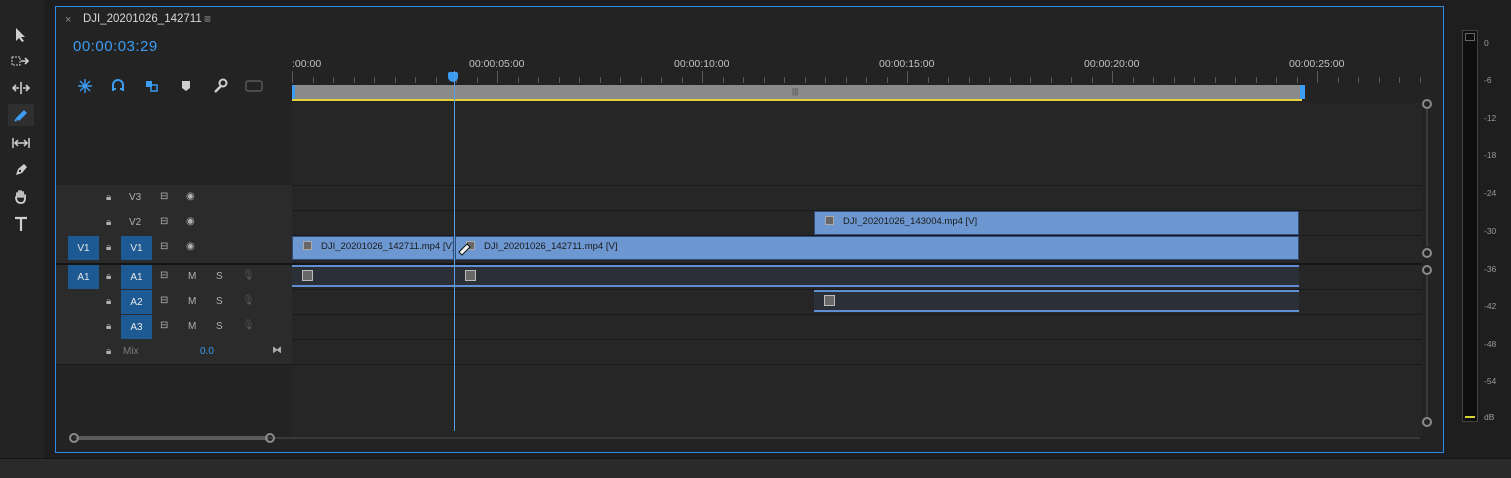 The image size is (1511, 478). What do you see at coordinates (173, 438) in the screenshot?
I see `zoom-scrollbar-thumb` at bounding box center [173, 438].